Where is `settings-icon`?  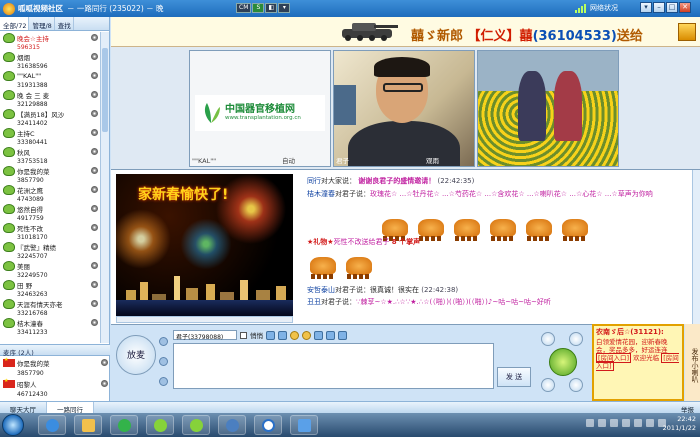 settings-icon is located at coordinates (163, 381).